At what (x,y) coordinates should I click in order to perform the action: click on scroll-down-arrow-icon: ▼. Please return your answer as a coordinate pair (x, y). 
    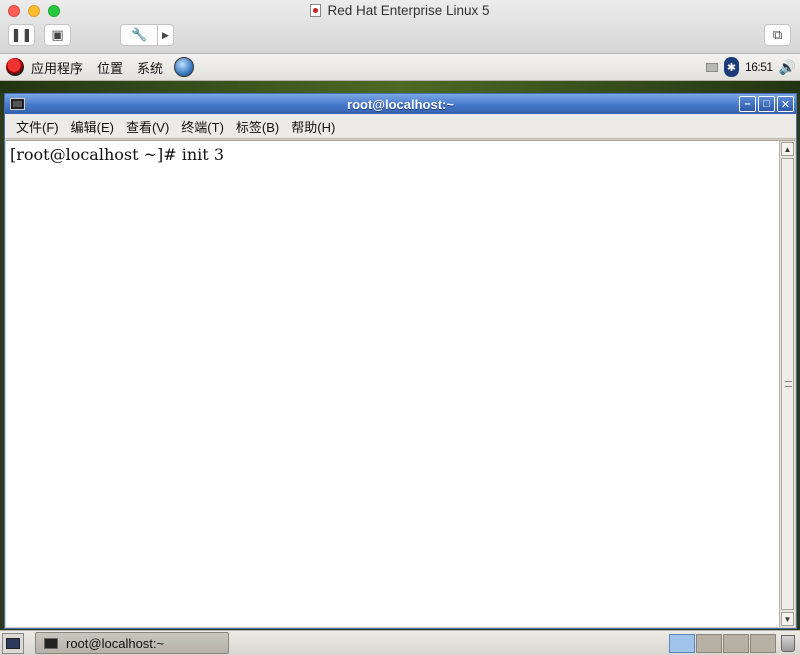
    Looking at the image, I should click on (787, 619).